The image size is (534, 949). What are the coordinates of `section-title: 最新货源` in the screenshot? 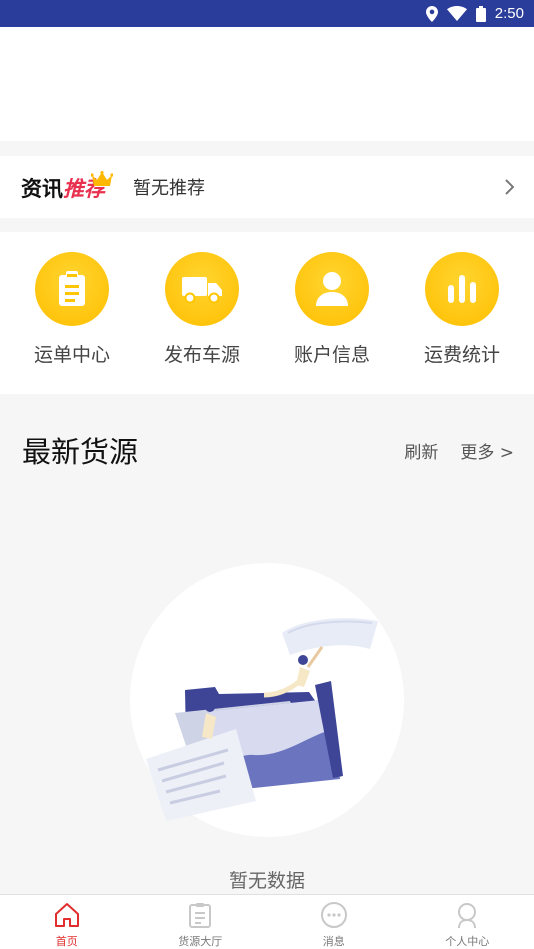 It's located at (80, 452).